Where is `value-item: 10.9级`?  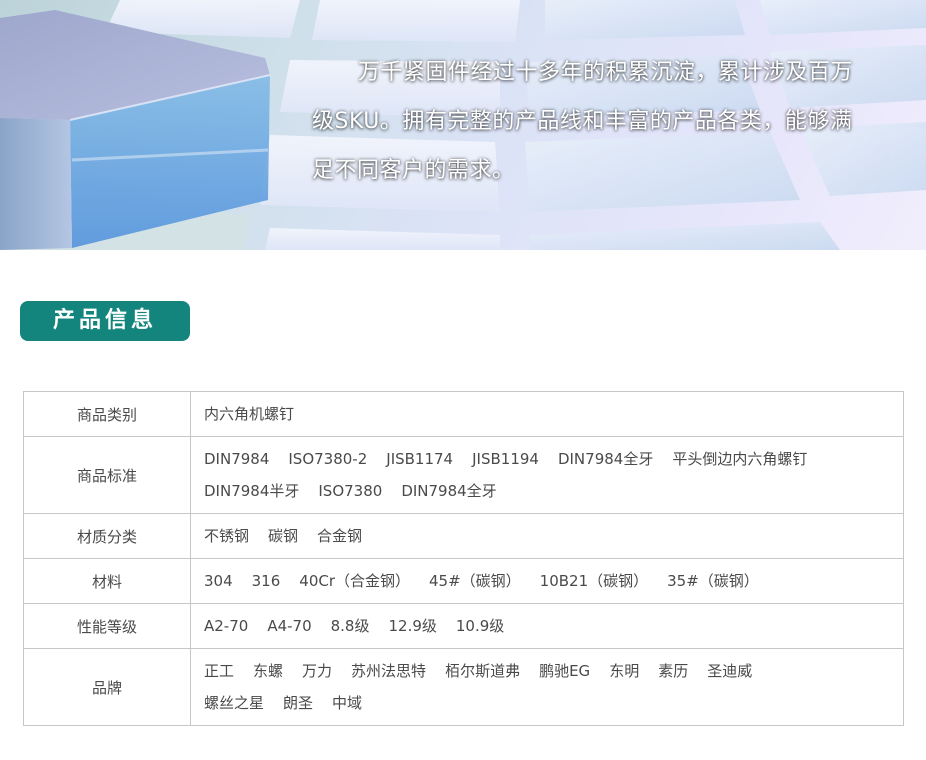 value-item: 10.9级 is located at coordinates (480, 626).